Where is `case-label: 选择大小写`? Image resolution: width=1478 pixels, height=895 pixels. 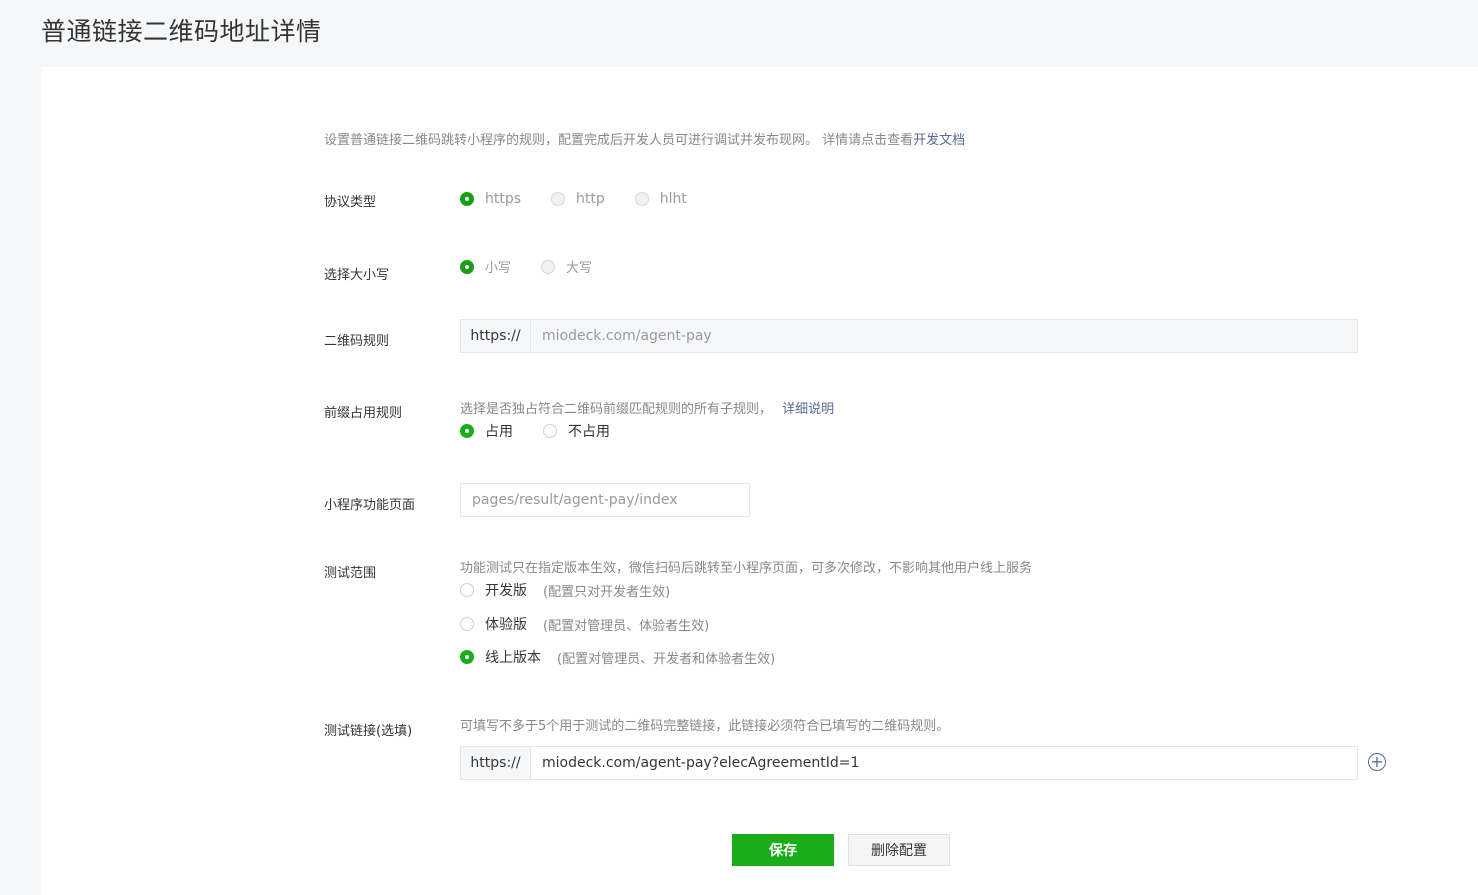
case-label: 选择大小写 is located at coordinates (357, 275).